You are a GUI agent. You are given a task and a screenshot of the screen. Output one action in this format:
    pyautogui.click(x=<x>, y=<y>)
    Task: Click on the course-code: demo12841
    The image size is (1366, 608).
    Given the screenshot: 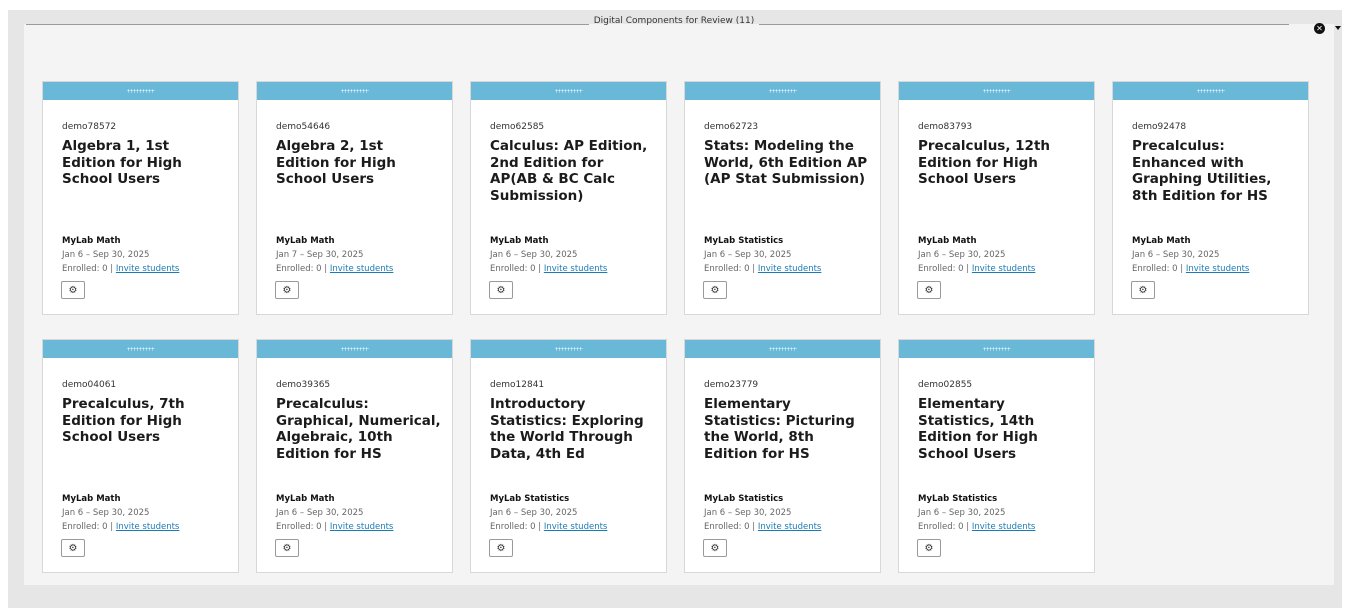 What is the action you would take?
    pyautogui.click(x=517, y=385)
    